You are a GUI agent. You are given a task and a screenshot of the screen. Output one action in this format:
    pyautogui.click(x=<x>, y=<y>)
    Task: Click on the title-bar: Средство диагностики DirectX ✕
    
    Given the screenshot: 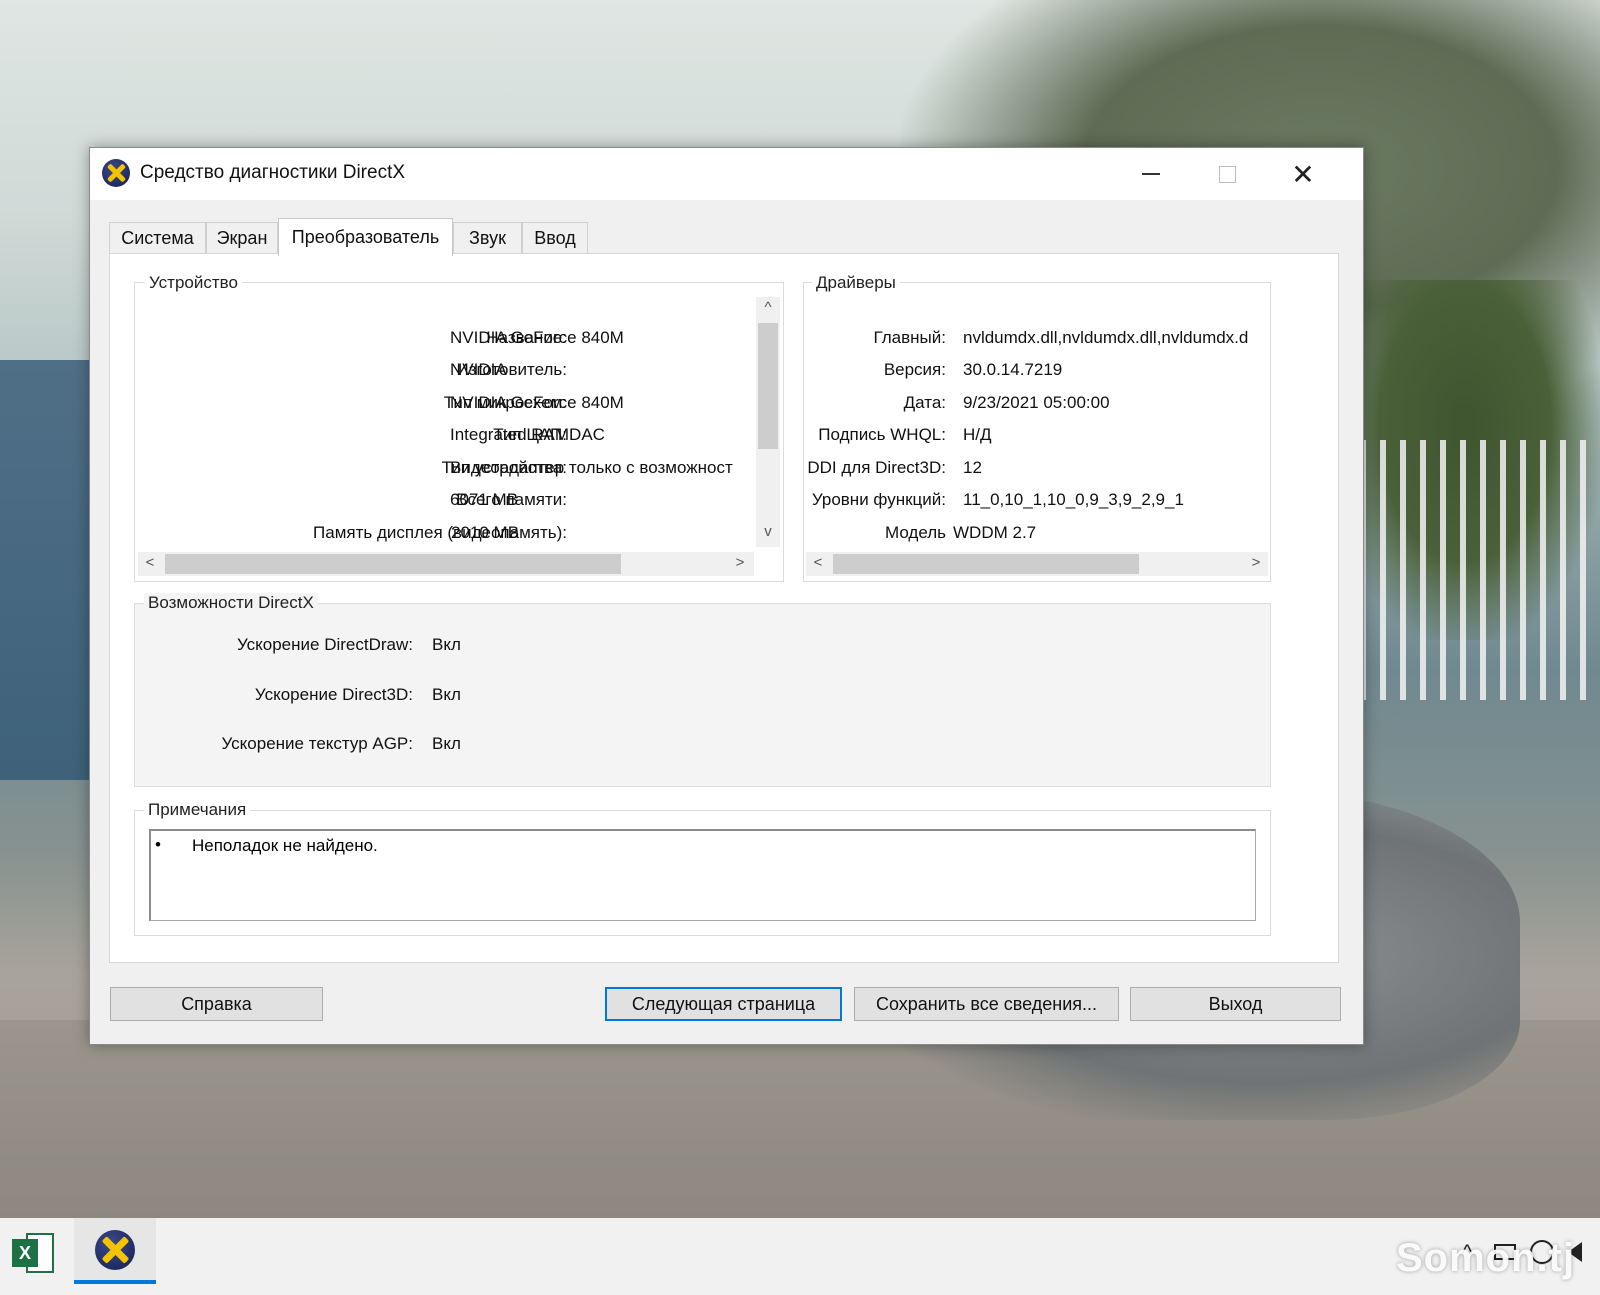 What is the action you would take?
    pyautogui.click(x=726, y=174)
    